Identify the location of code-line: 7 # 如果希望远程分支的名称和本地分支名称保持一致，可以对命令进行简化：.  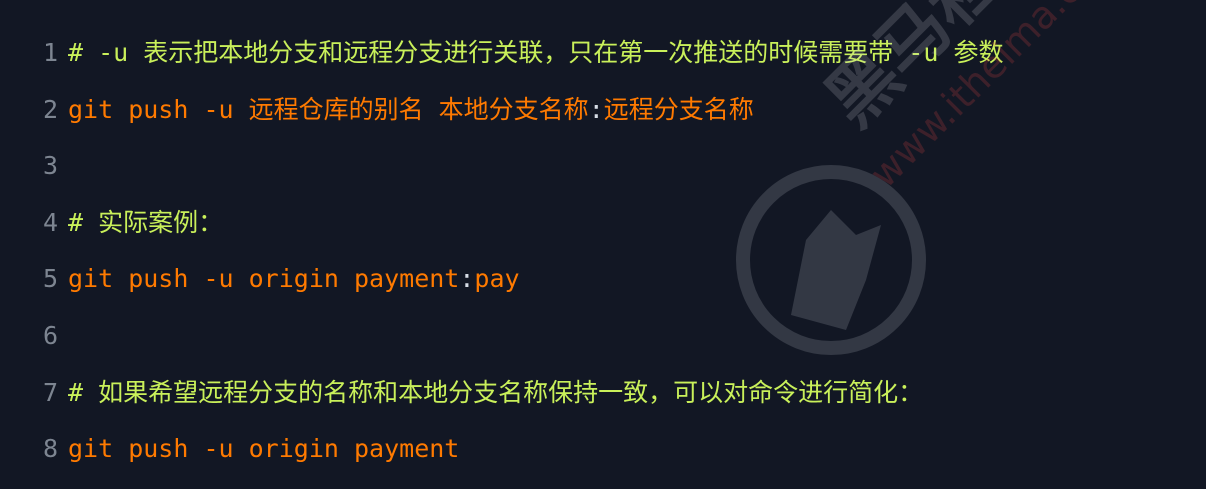
(603, 393).